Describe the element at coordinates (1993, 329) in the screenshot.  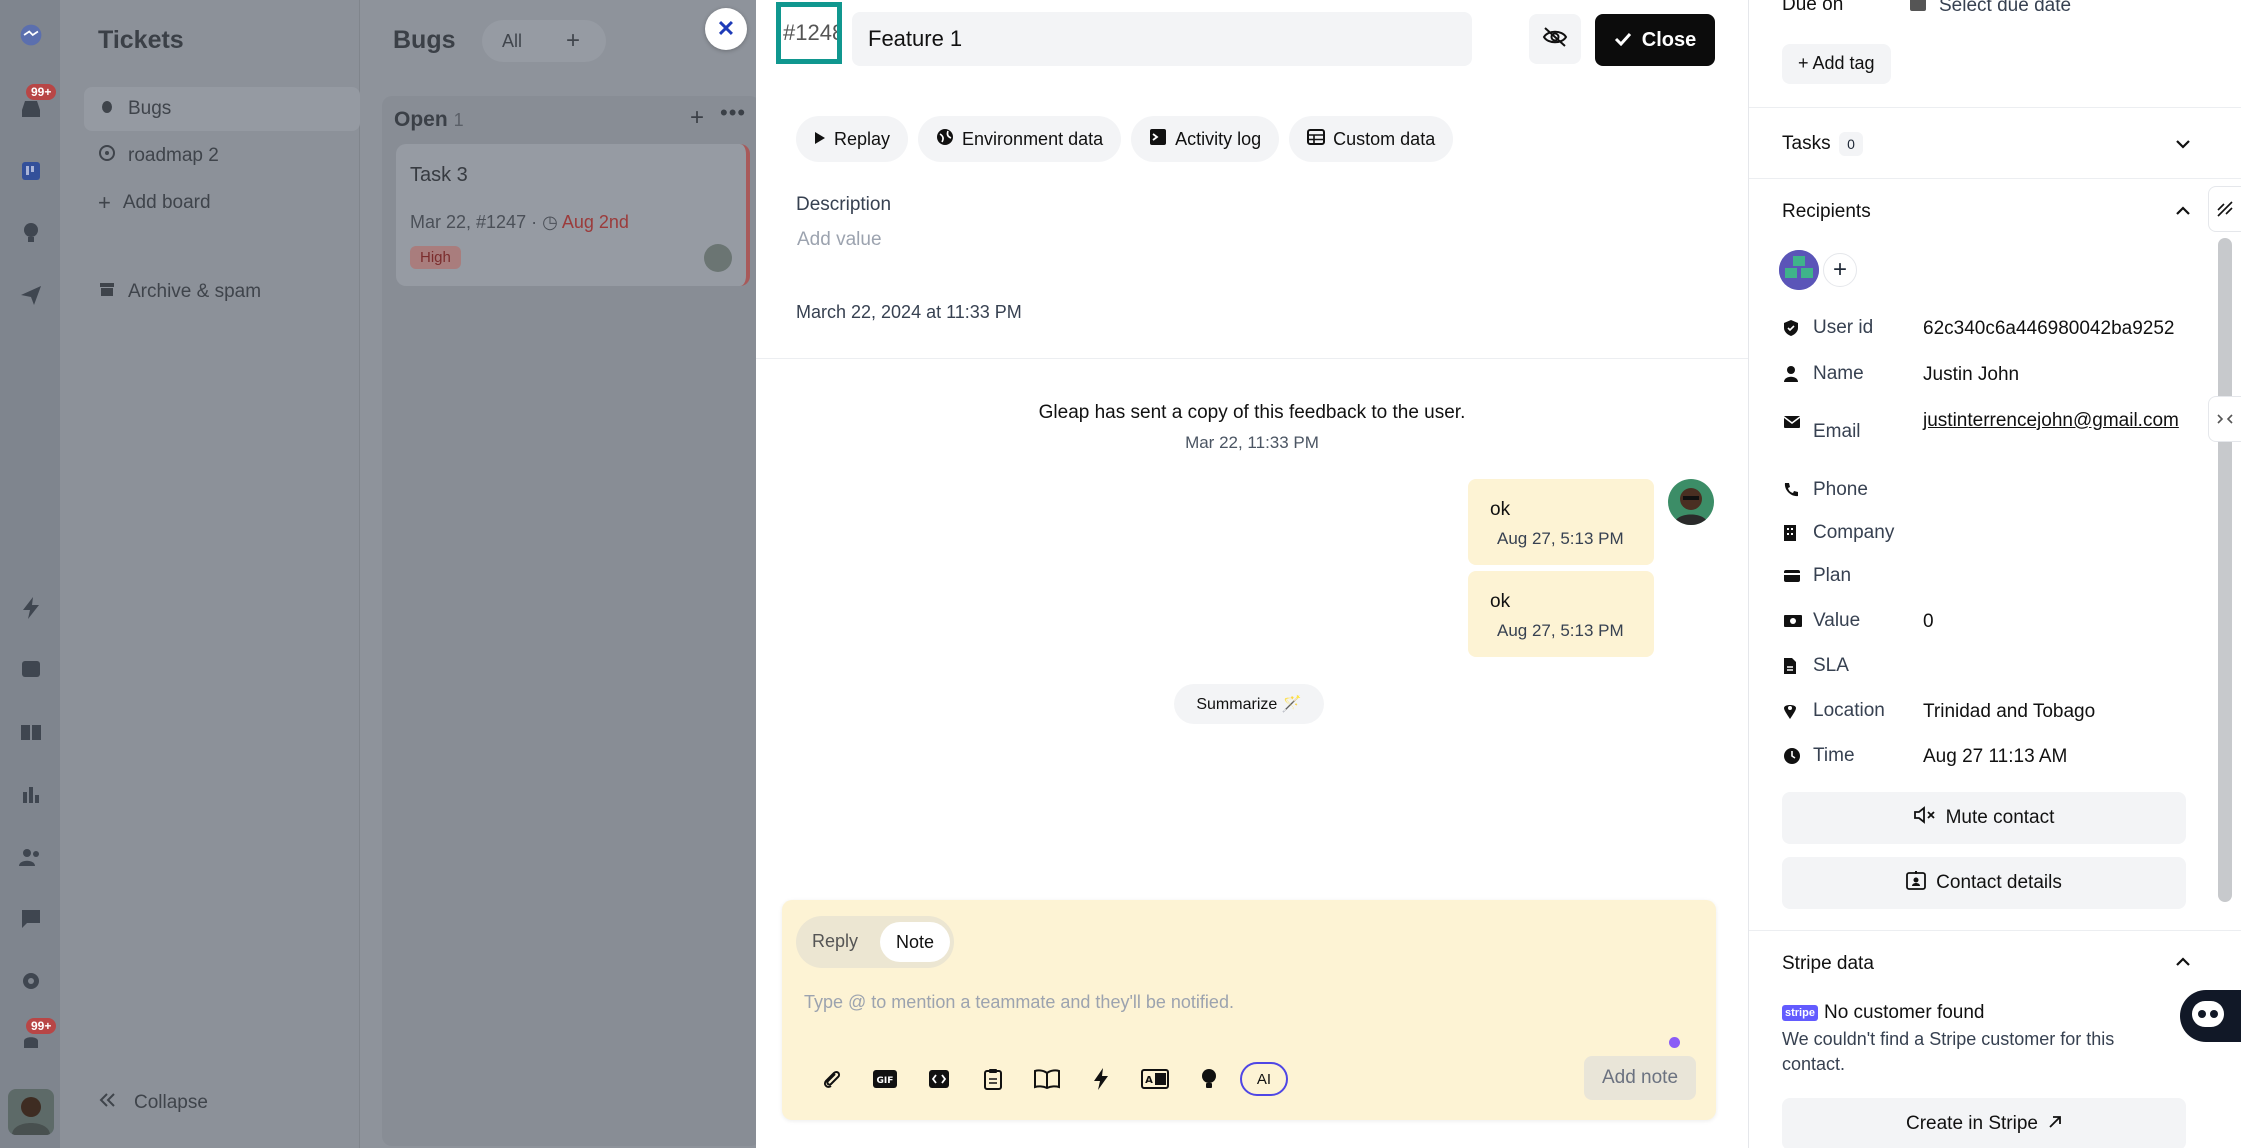
I see `field-user-id: User id 62c340c6a446980042ba9252` at that location.